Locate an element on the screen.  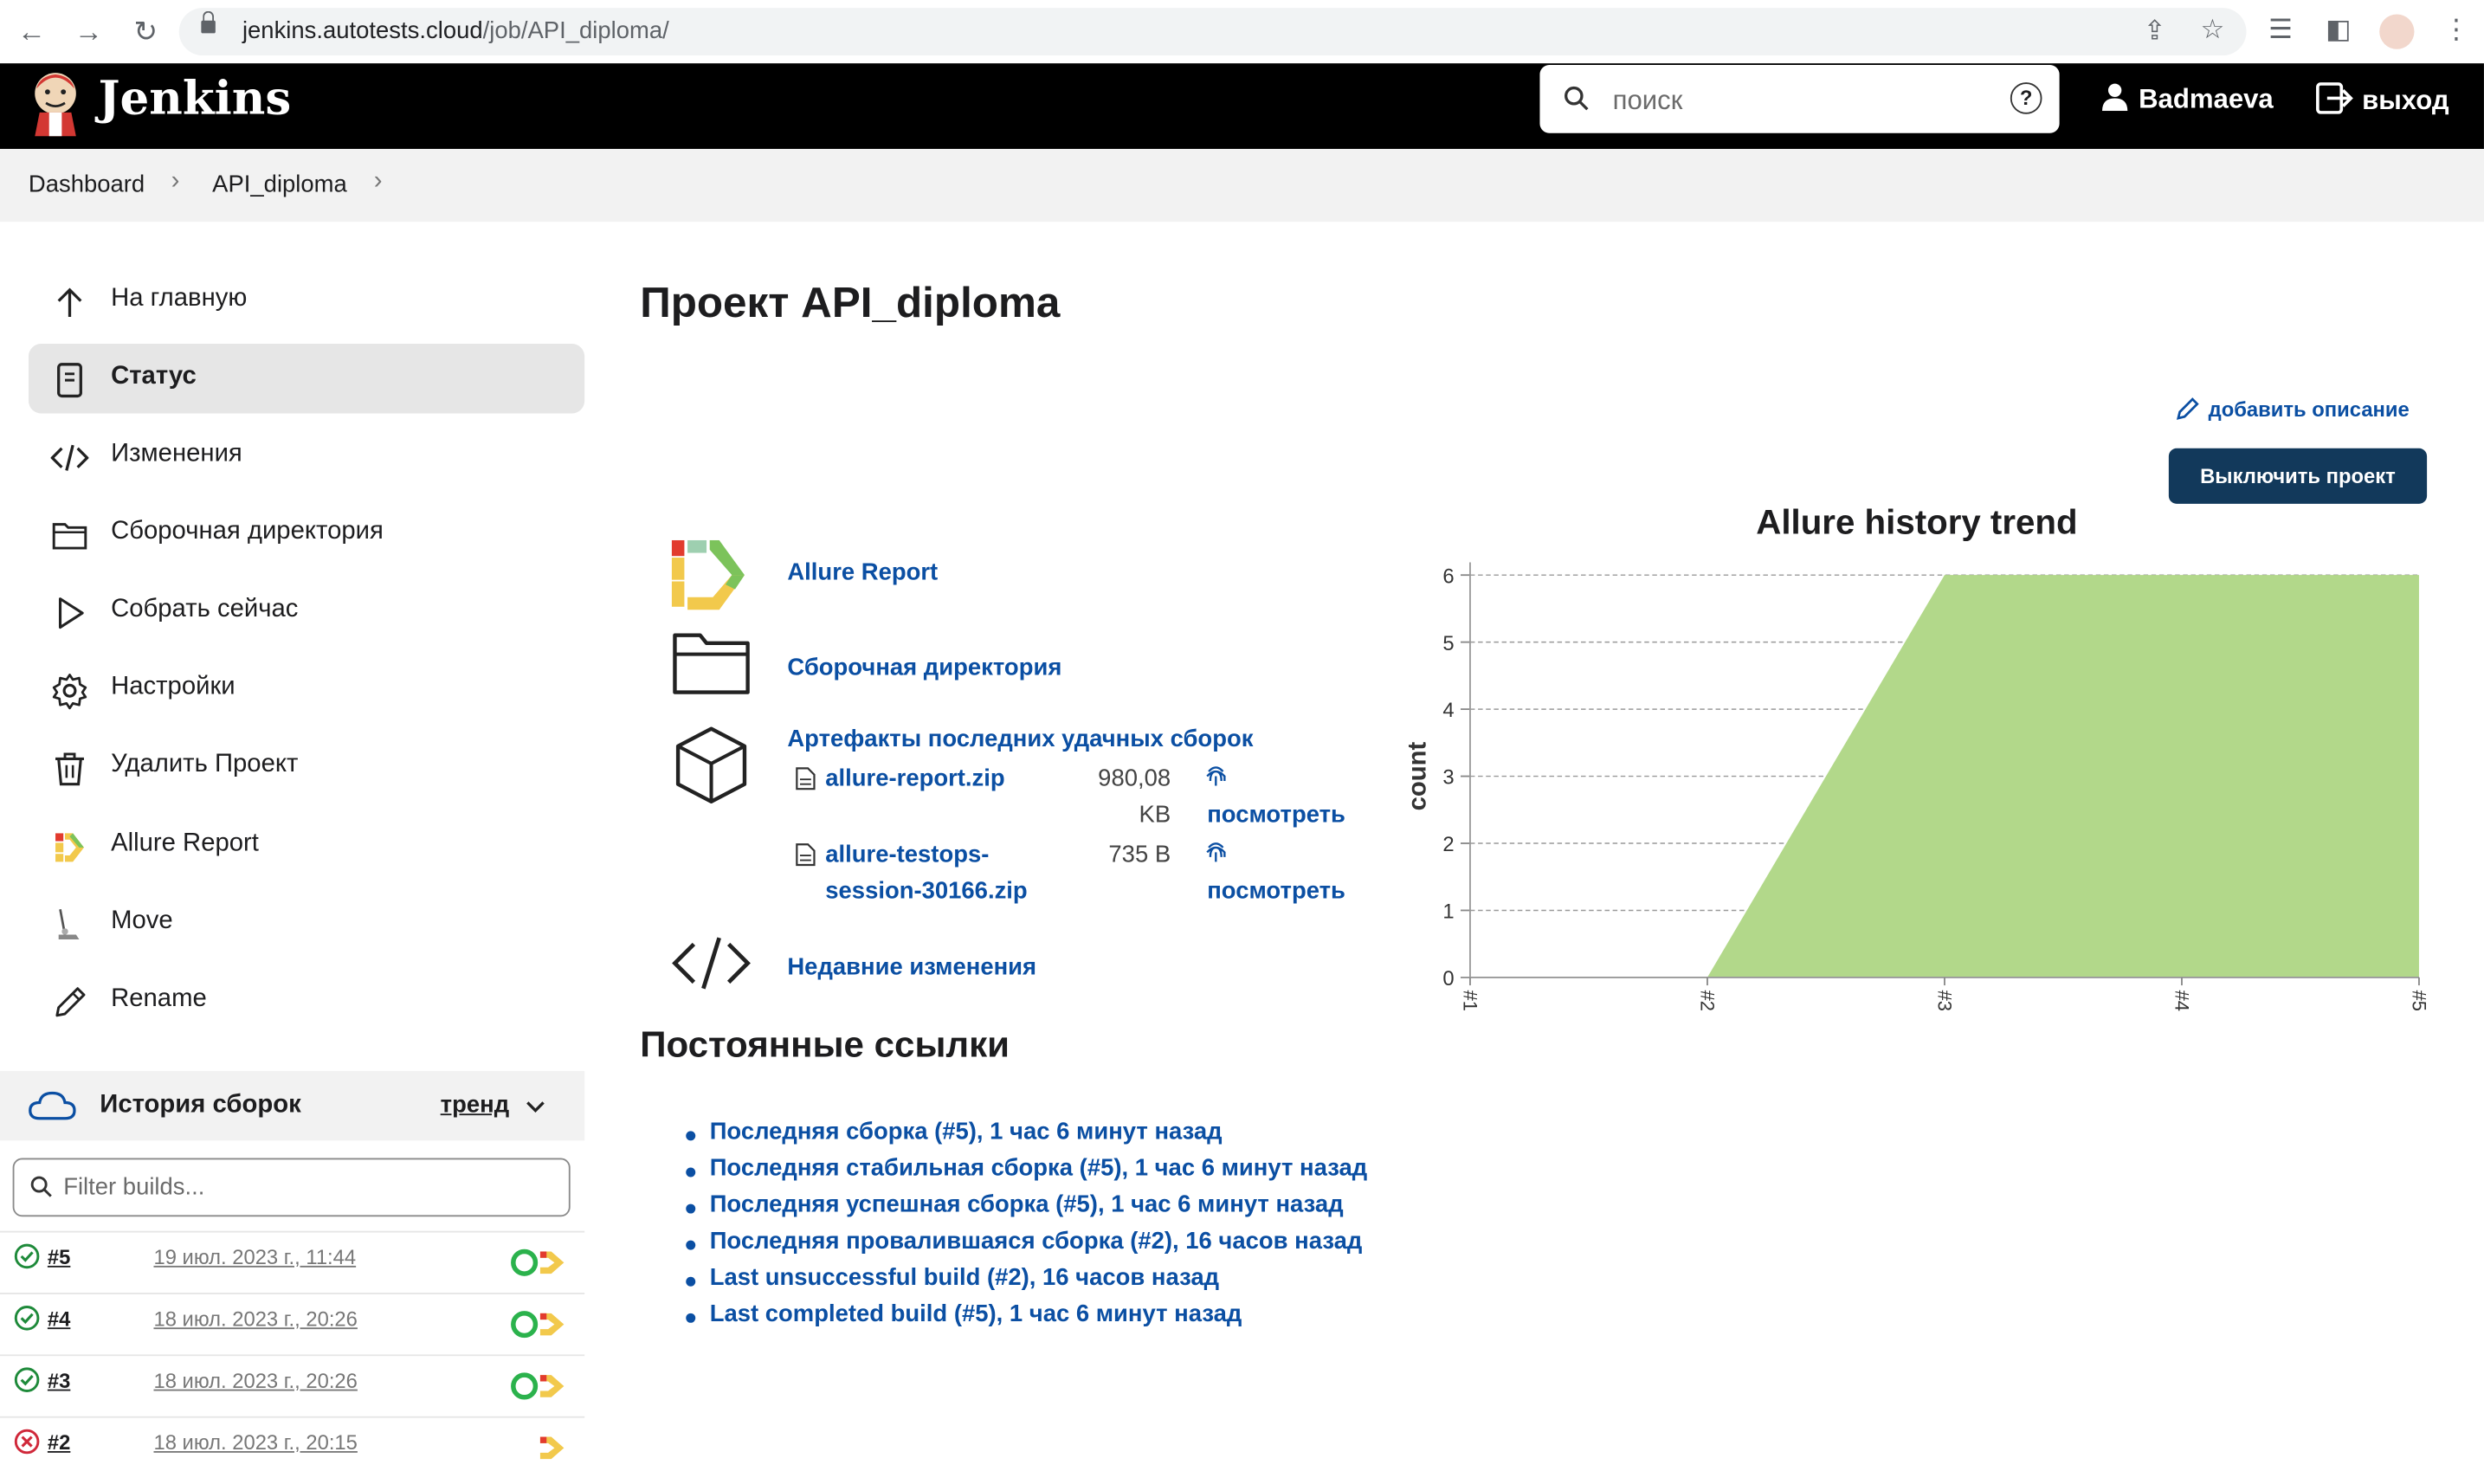
allure-trend-chart: 0 1 2 3 4 5 6 #1 #2 #3 #4 #5 count is located at coordinates (1917, 791).